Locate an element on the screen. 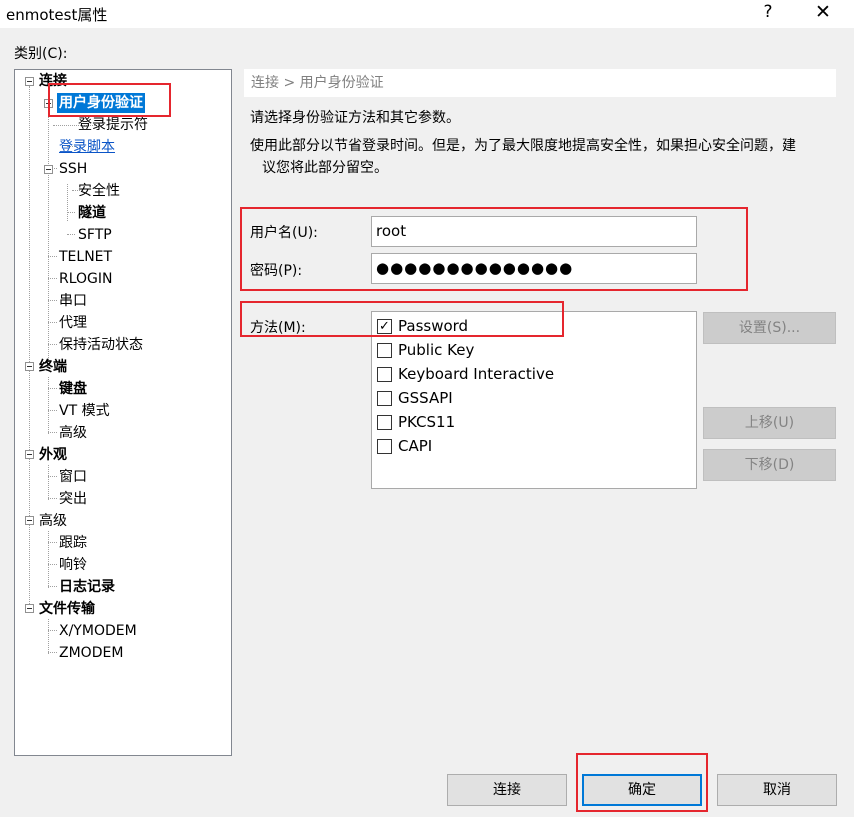  tree-item-telnet: TELNET is located at coordinates (85, 257).